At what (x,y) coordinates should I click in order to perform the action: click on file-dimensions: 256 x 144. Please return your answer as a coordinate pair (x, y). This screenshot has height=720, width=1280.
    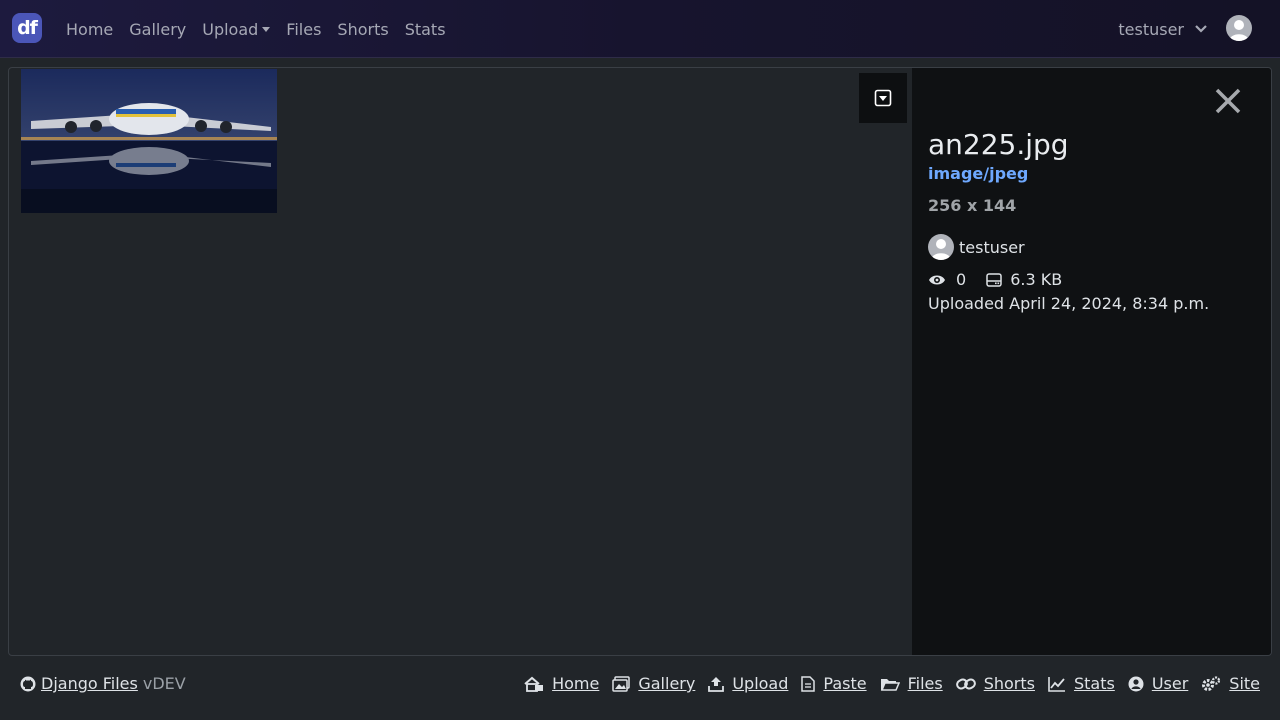
    Looking at the image, I should click on (972, 205).